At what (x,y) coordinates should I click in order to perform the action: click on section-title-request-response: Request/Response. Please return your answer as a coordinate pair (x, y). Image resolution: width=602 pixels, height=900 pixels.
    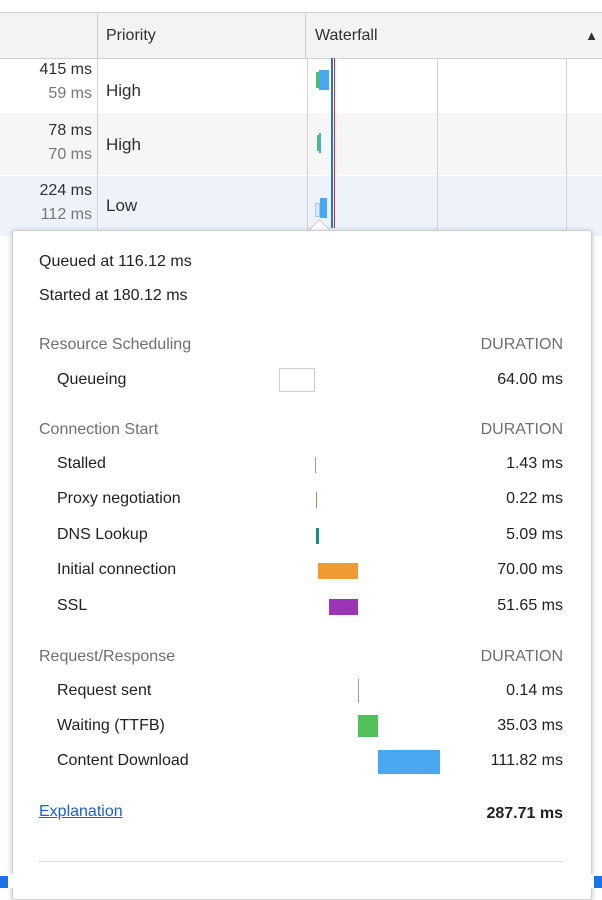
    Looking at the image, I should click on (107, 656).